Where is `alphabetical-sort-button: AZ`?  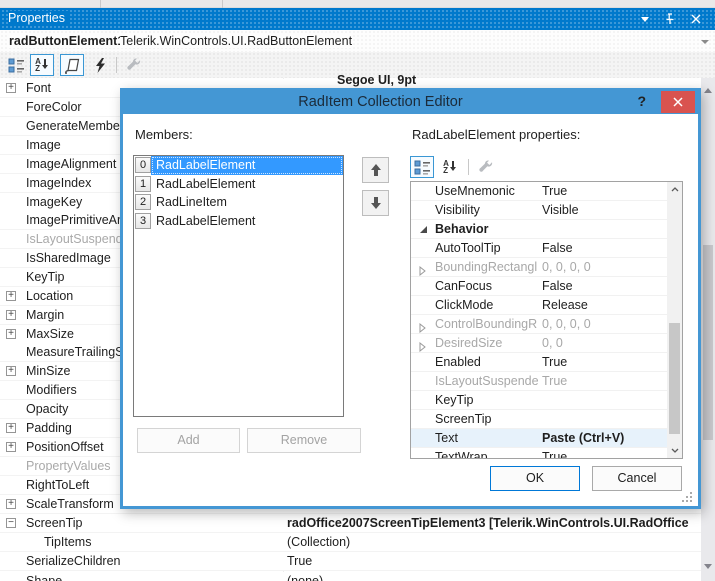 alphabetical-sort-button: AZ is located at coordinates (42, 65).